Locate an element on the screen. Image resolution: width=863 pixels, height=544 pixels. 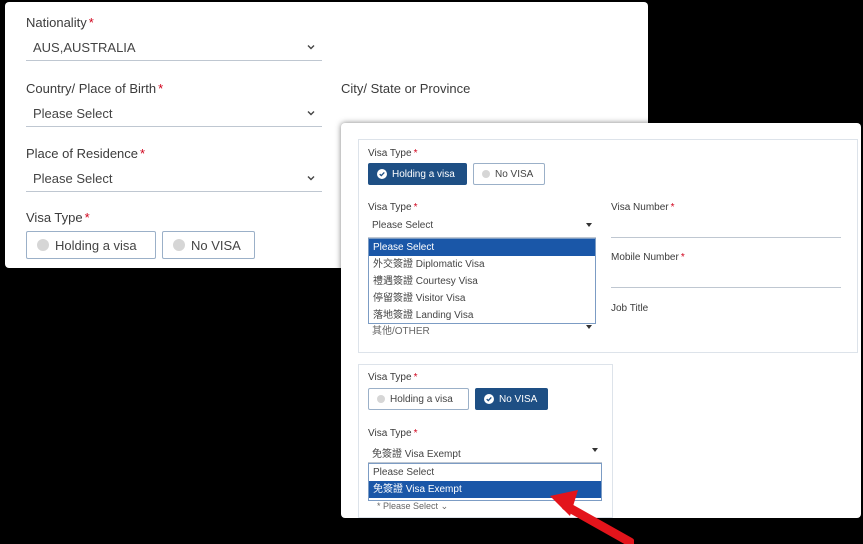
mobile-number-input is located at coordinates (726, 278).